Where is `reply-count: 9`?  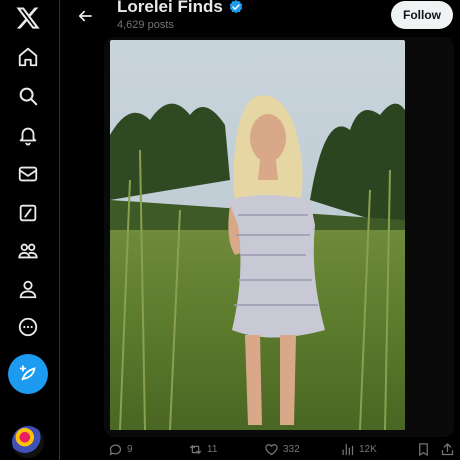 reply-count: 9 is located at coordinates (130, 449).